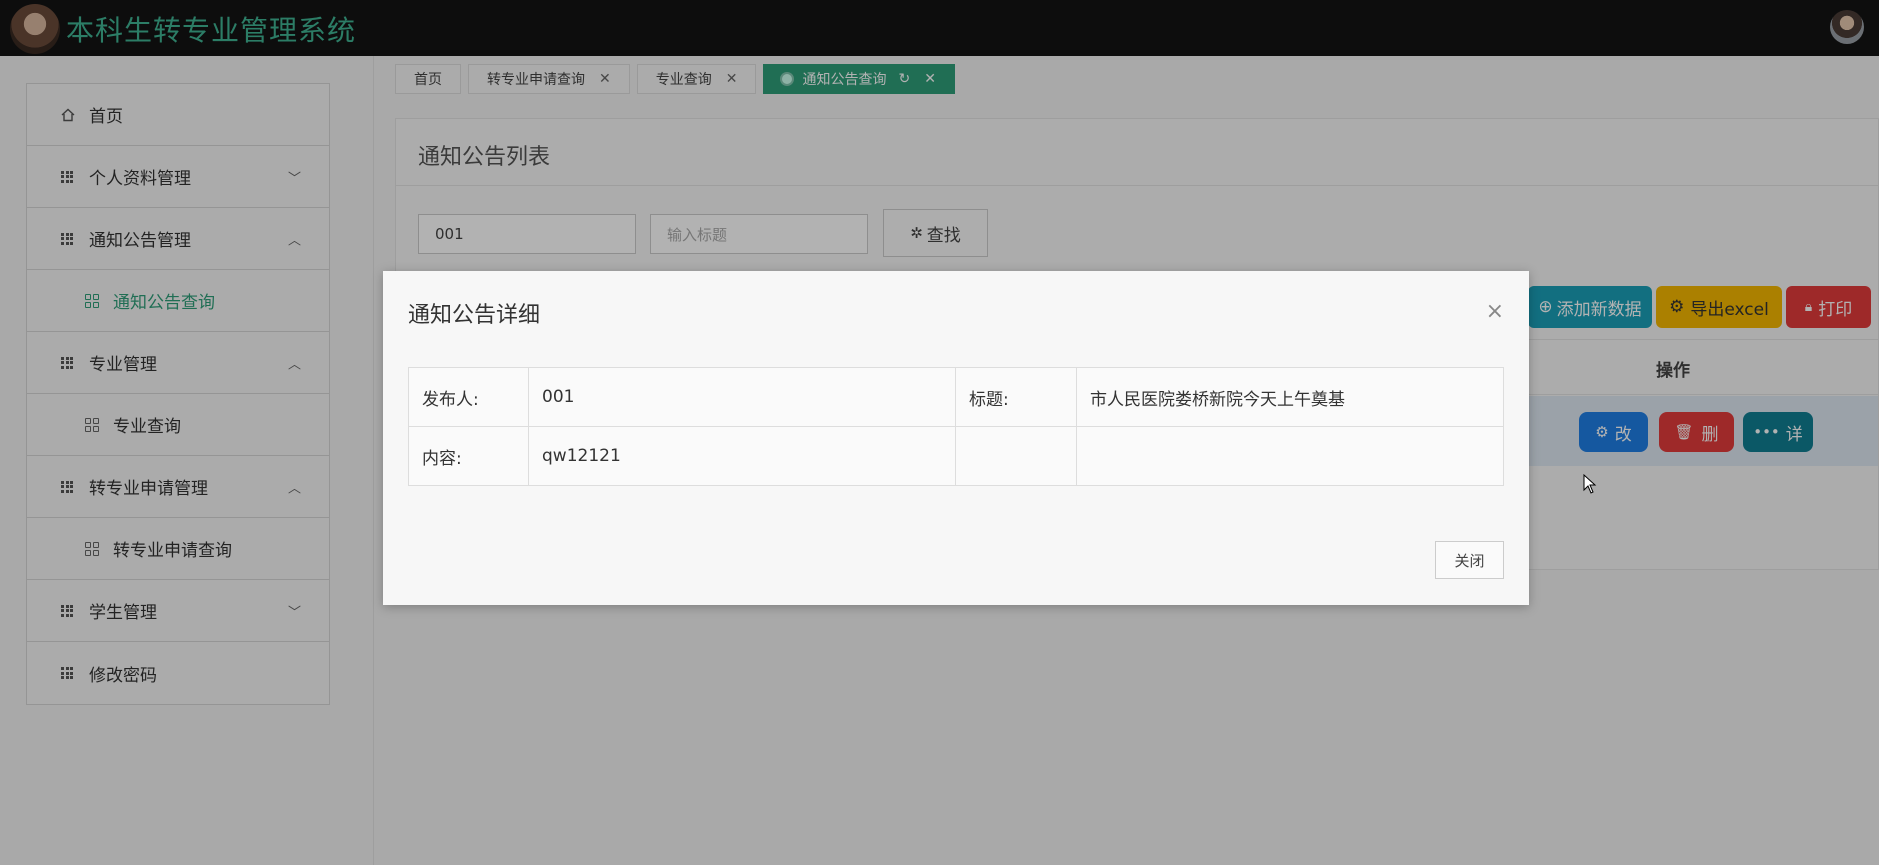  Describe the element at coordinates (468, 456) in the screenshot. I see `content-label: 内容:` at that location.